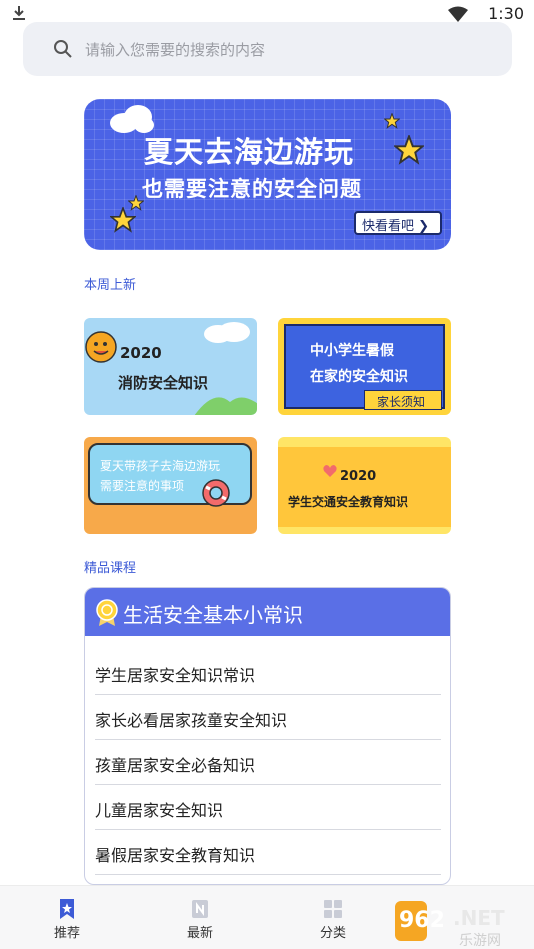 The image size is (534, 949). I want to click on new-icon, so click(200, 909).